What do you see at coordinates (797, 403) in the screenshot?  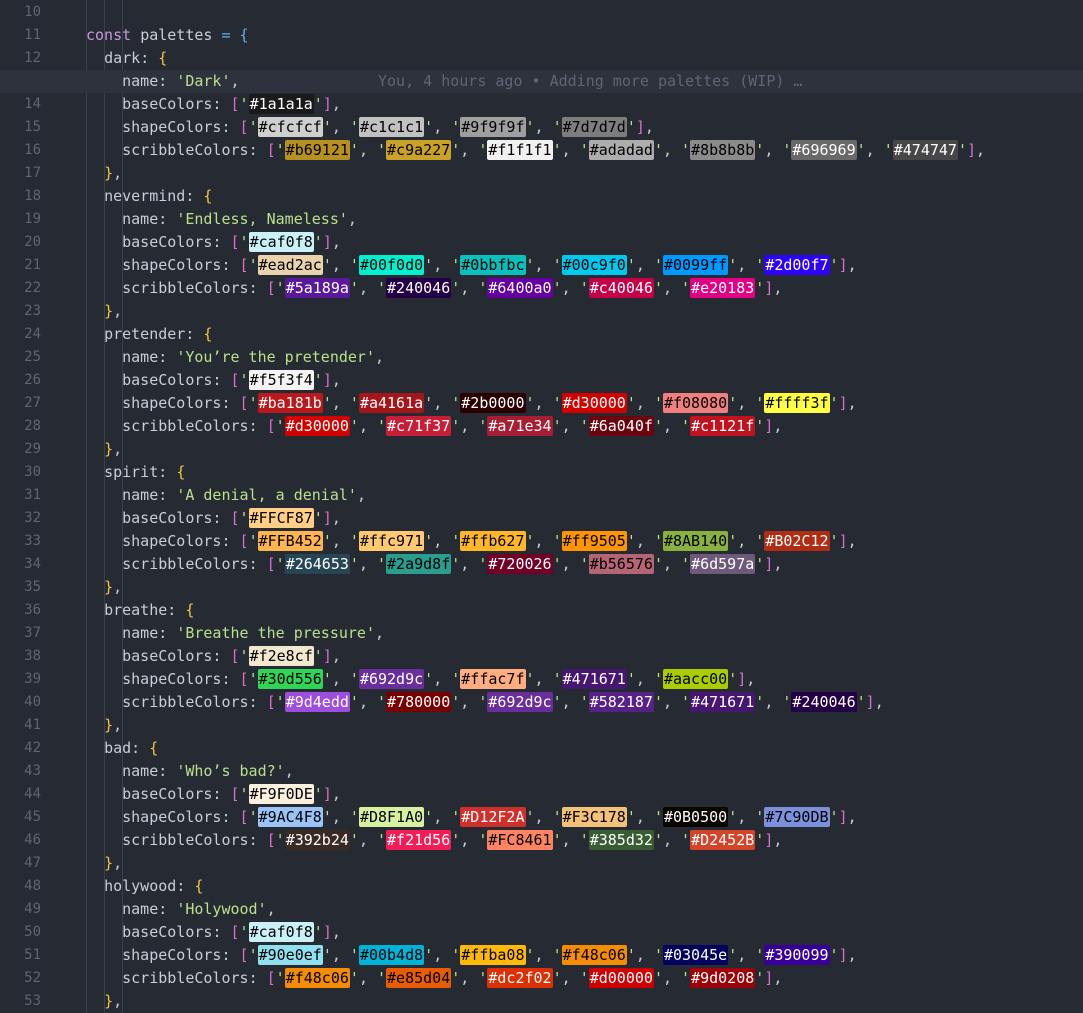 I see `color-swatch: #ffff3f` at bounding box center [797, 403].